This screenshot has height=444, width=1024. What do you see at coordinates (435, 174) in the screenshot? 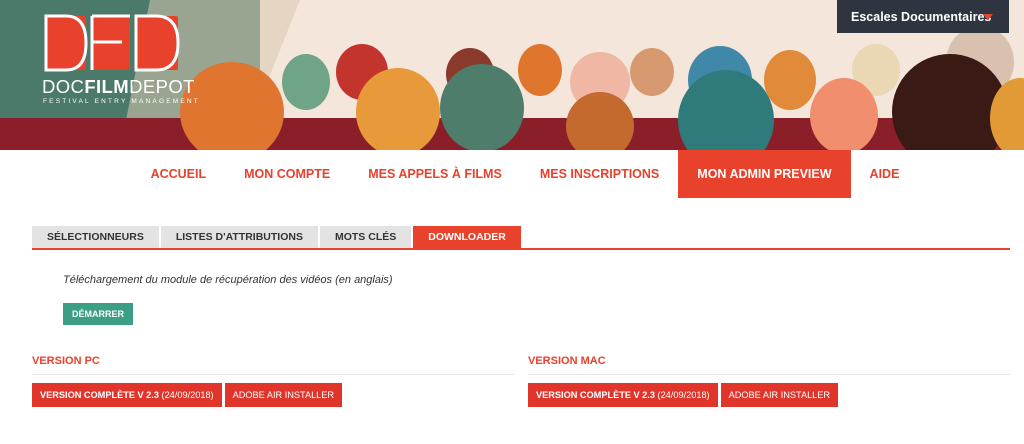
I see `nav-item-mes-appels-a-films: MES APPELS À FILMS` at bounding box center [435, 174].